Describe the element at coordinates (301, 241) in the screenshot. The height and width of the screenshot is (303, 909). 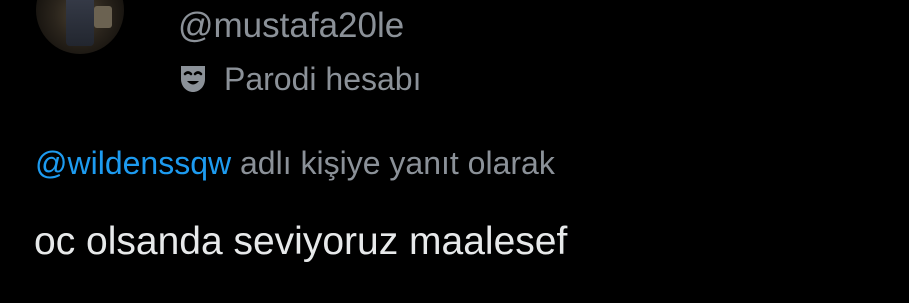
I see `tweet-text: oc olsanda seviyoruz maalesef` at that location.